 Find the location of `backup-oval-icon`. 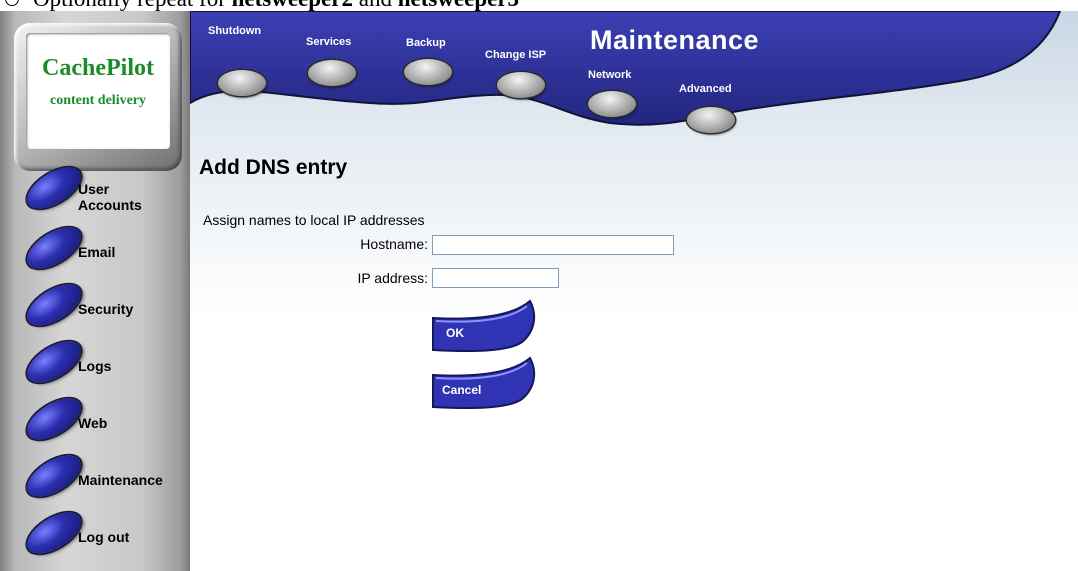

backup-oval-icon is located at coordinates (428, 72).